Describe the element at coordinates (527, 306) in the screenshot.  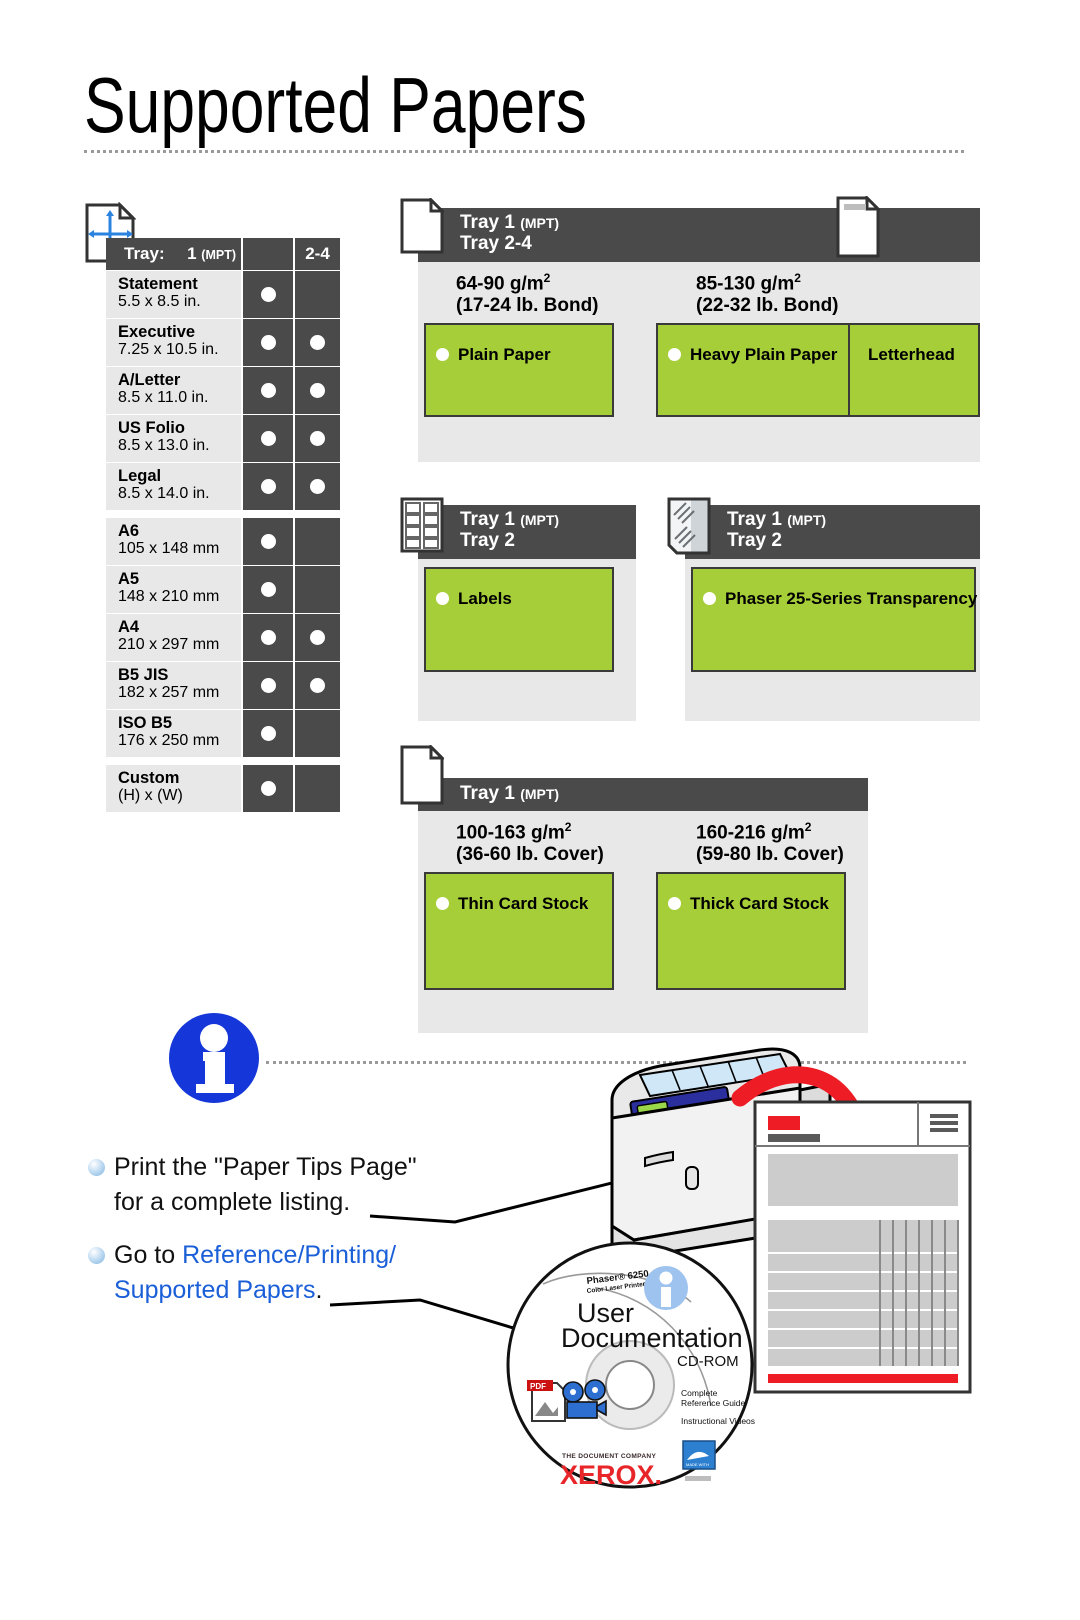
I see `weight-imperial: (17-24 lb. Bond)` at that location.